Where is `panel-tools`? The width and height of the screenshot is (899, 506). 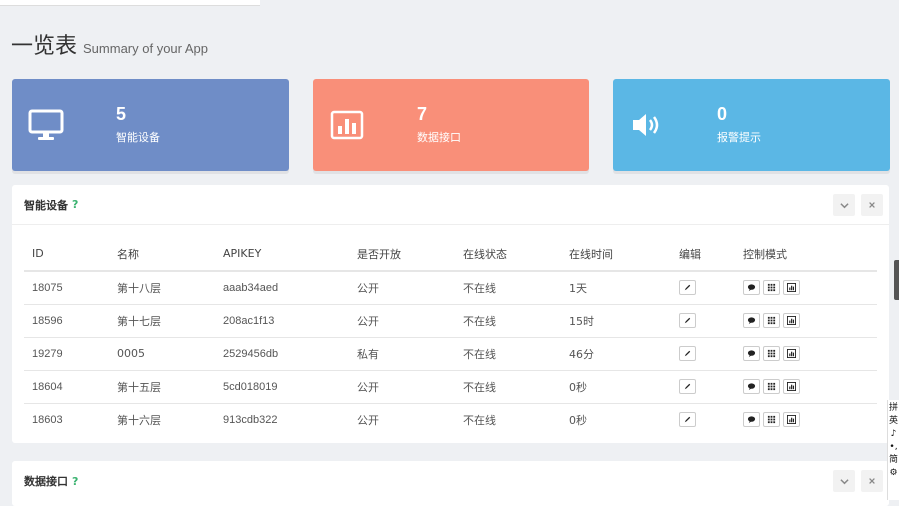
panel-tools is located at coordinates (858, 481).